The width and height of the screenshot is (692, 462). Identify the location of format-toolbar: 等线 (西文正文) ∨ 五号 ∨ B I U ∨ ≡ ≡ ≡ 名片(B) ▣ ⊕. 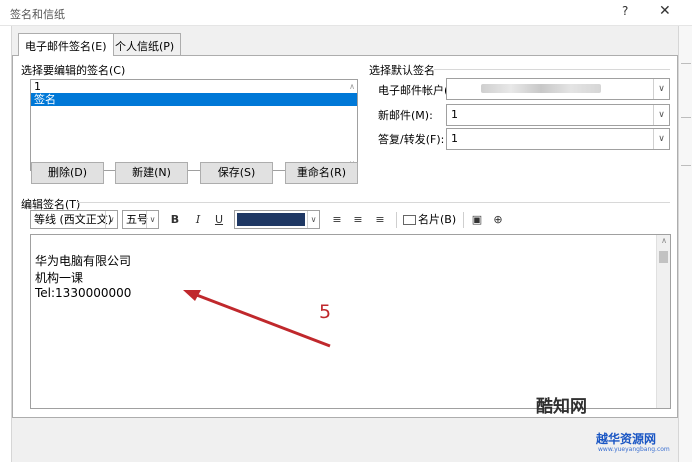
(355, 221).